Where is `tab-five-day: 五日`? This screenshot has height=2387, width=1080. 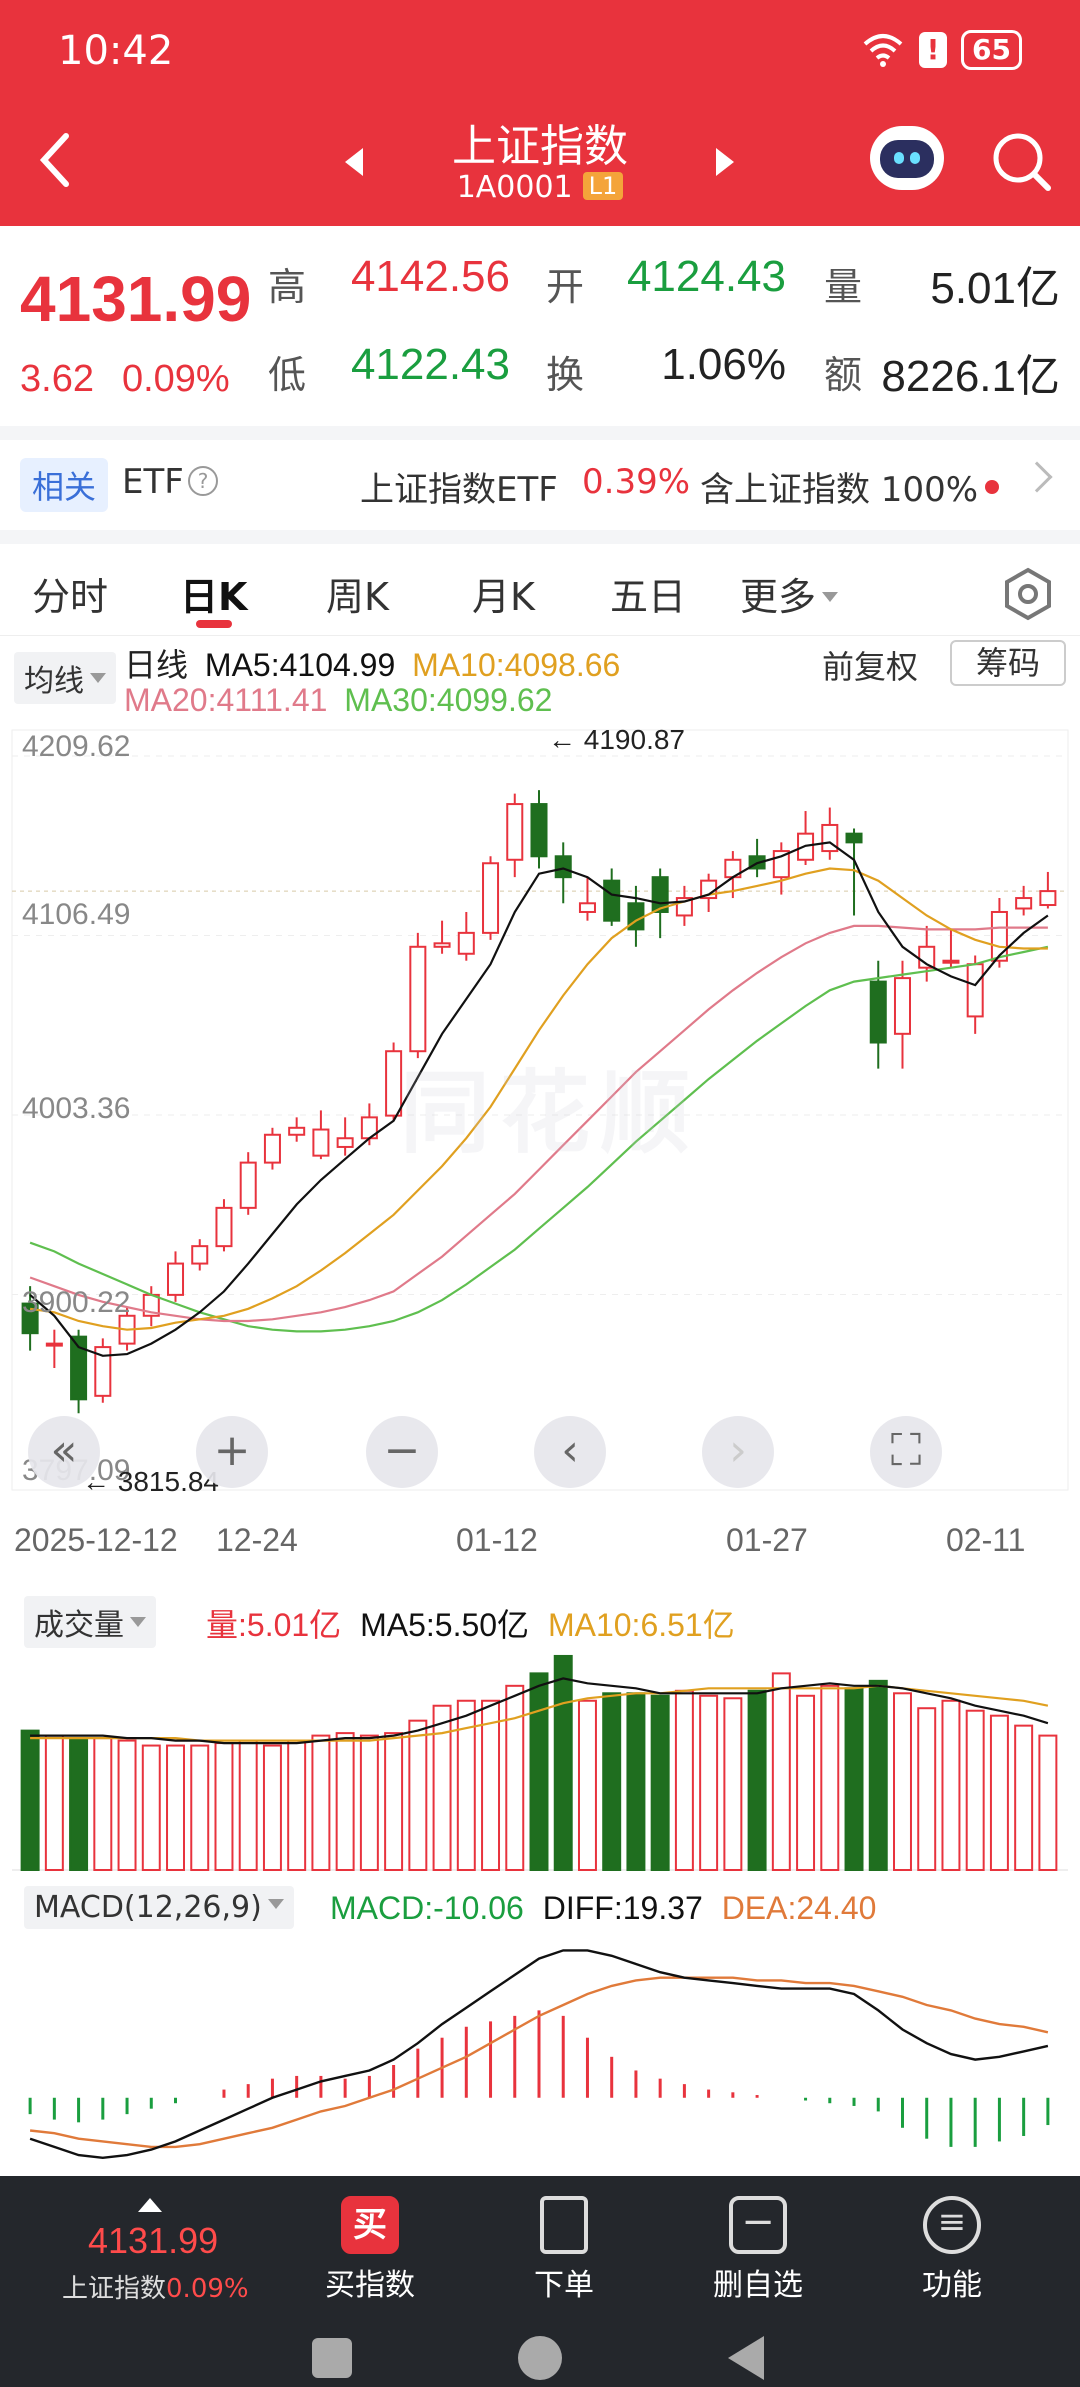
tab-five-day: 五日 is located at coordinates (648, 593).